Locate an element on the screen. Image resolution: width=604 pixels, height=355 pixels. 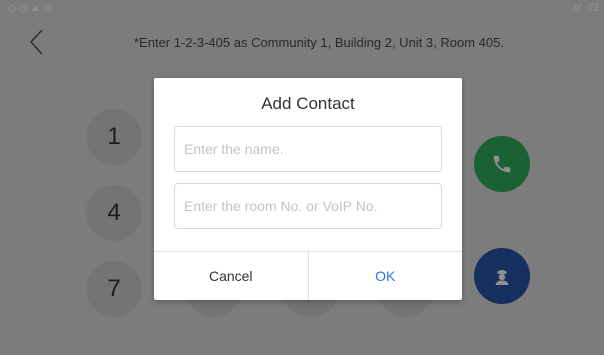
dialog-actions: Cancel OK is located at coordinates (308, 275).